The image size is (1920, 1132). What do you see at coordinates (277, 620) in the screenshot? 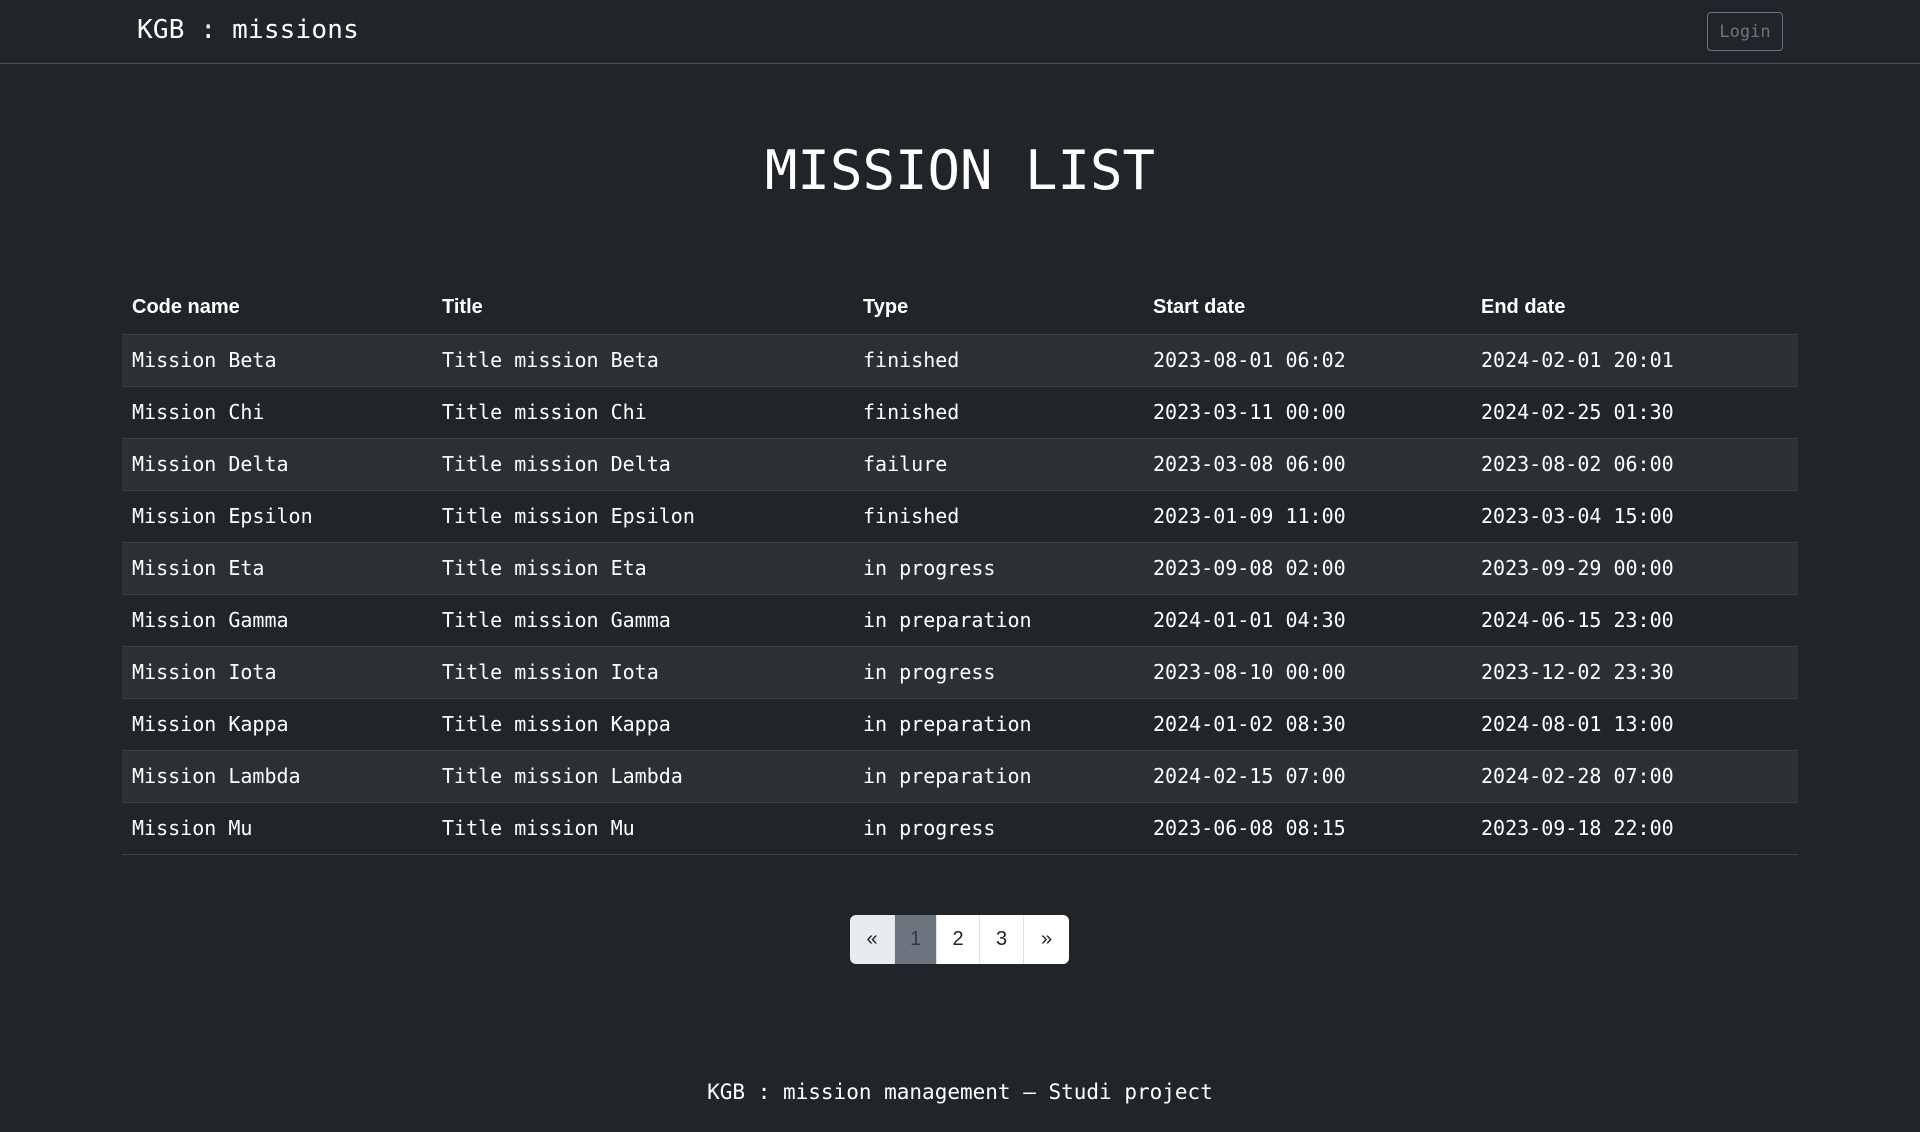
I see `cell-code-name: Mission Gamma` at bounding box center [277, 620].